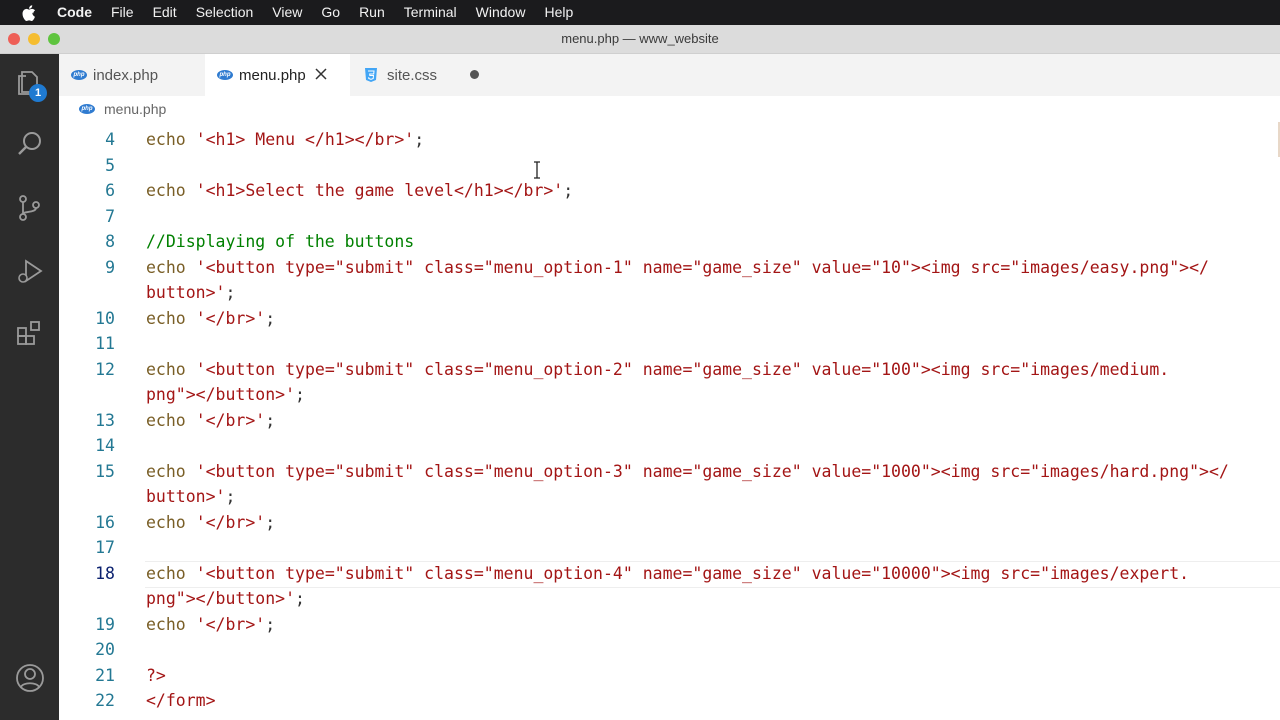 Image resolution: width=1280 pixels, height=720 pixels. Describe the element at coordinates (135, 109) in the screenshot. I see `breadcrumb-file: menu.php` at that location.